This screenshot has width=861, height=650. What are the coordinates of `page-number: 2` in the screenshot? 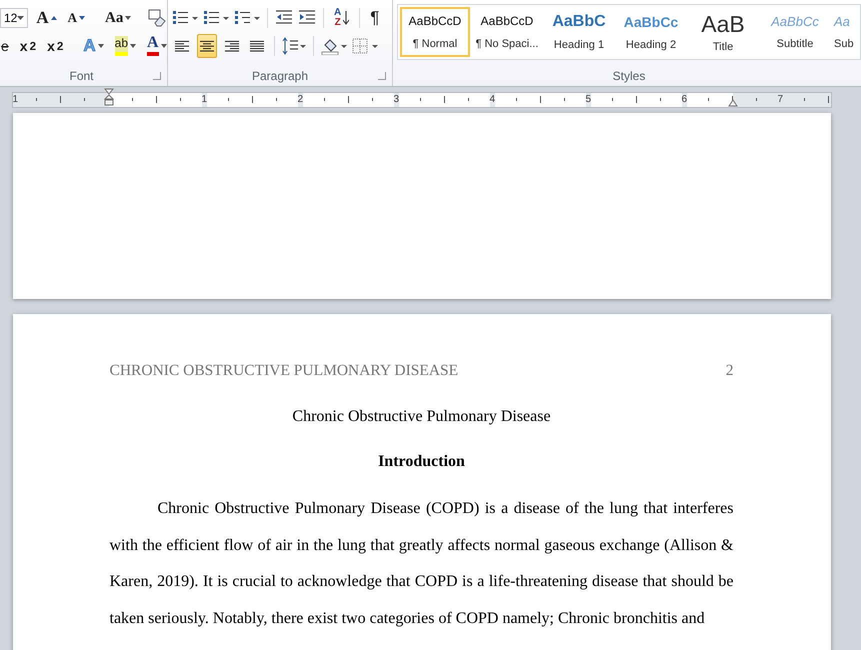 It's located at (730, 371).